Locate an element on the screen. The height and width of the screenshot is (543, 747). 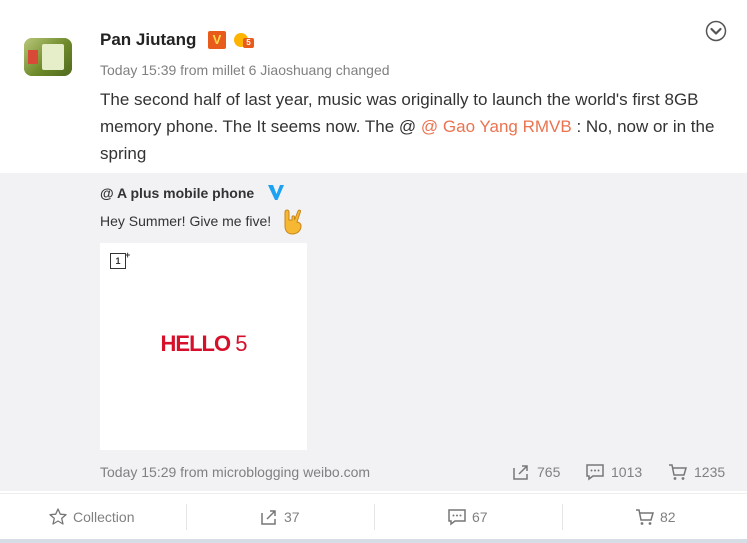
repost-text: Hey Summer! Give me five! is located at coordinates (186, 221).